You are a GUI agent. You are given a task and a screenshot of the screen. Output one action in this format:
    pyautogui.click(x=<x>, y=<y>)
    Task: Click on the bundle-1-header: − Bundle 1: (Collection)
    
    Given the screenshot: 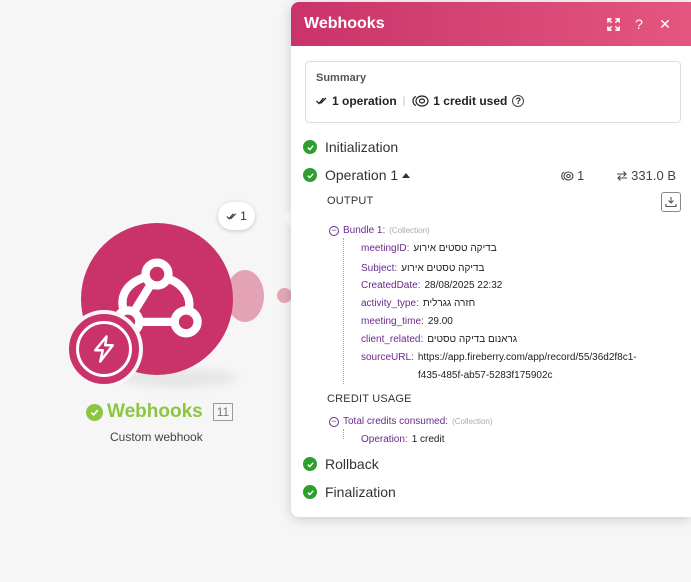 What is the action you would take?
    pyautogui.click(x=379, y=230)
    